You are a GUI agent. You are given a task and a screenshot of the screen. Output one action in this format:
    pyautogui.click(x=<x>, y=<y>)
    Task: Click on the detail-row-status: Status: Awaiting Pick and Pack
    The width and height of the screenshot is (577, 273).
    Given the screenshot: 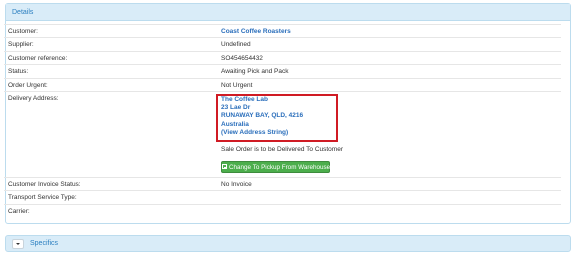 What is the action you would take?
    pyautogui.click(x=282, y=70)
    